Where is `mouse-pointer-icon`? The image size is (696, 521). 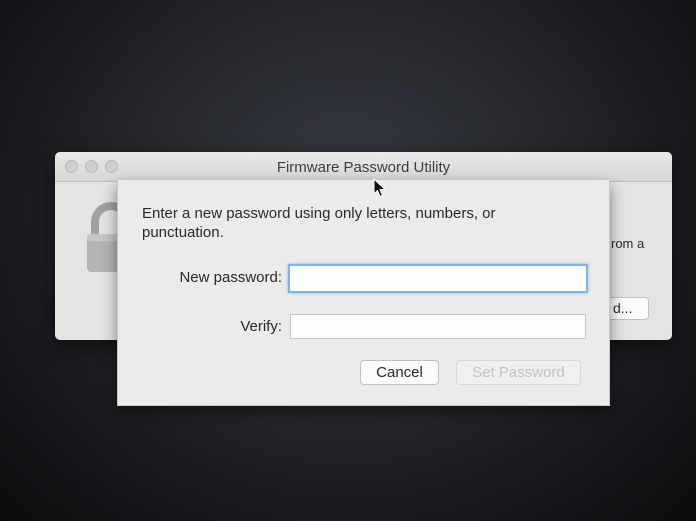 mouse-pointer-icon is located at coordinates (380, 188).